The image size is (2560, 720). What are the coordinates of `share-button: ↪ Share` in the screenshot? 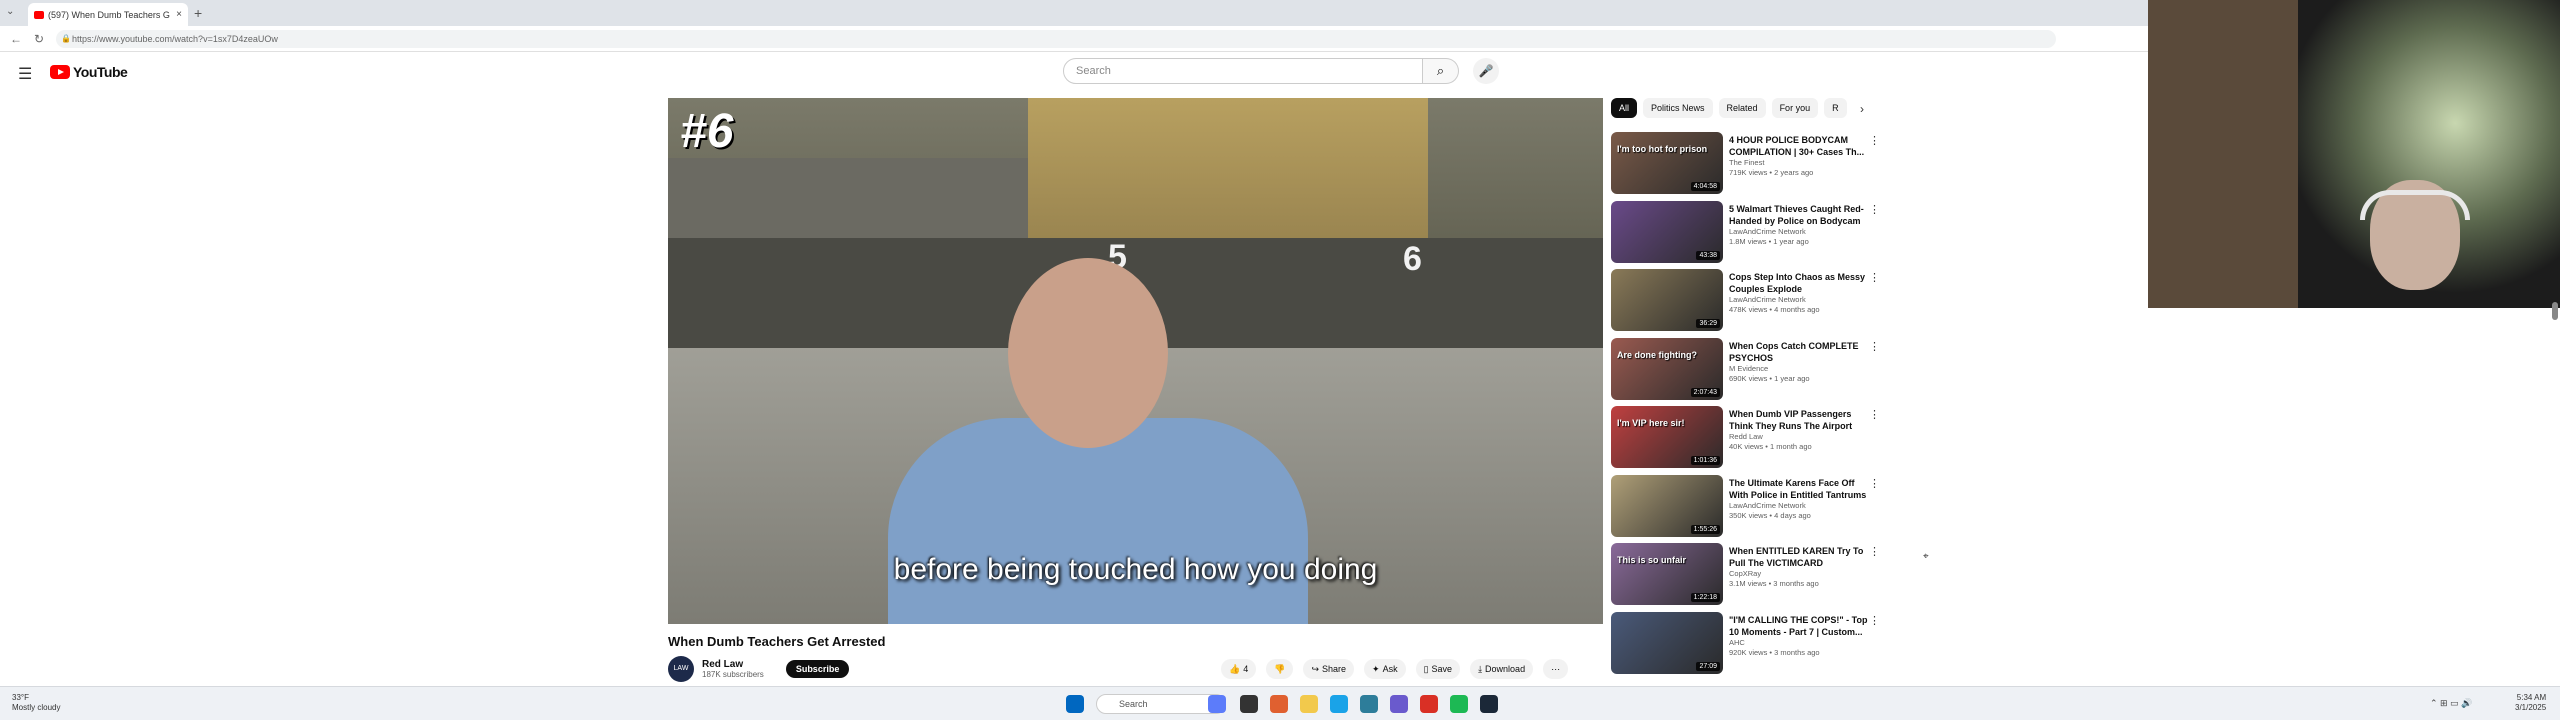 It's located at (1329, 669).